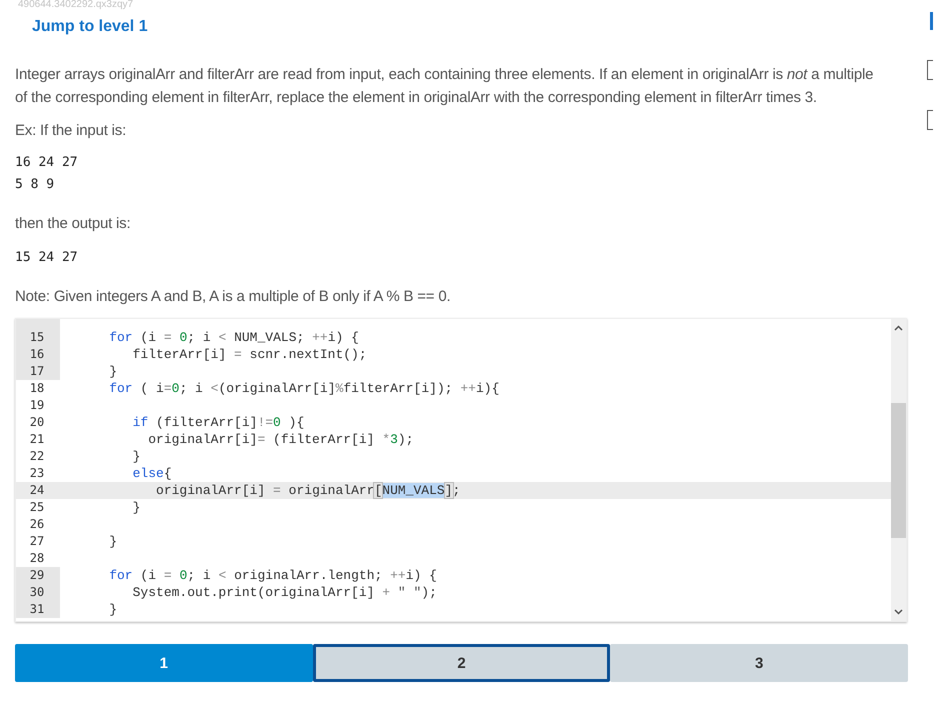 This screenshot has height=712, width=935. I want to click on jump-link: Jump to level 1, so click(90, 27).